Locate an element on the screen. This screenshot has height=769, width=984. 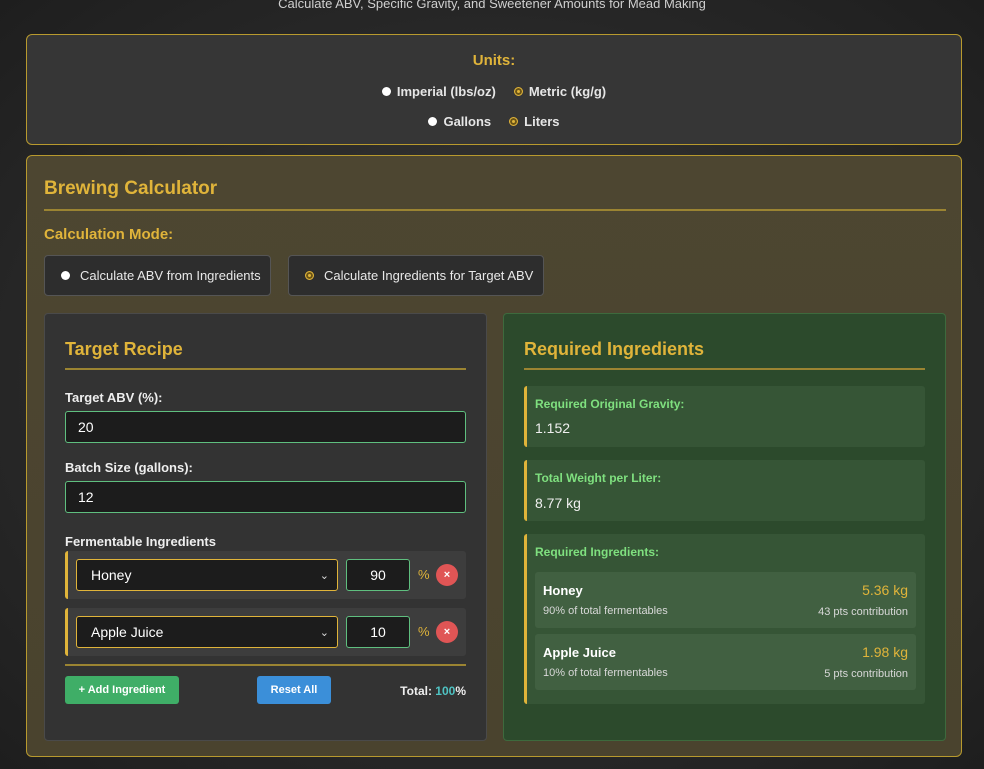
mode-calculate-ingredients: Calculate Ingredients for Target ABV is located at coordinates (416, 275).